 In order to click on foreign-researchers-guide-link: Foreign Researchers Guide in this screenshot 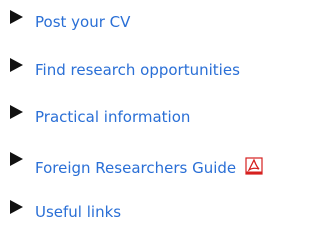, I will do `click(149, 166)`.